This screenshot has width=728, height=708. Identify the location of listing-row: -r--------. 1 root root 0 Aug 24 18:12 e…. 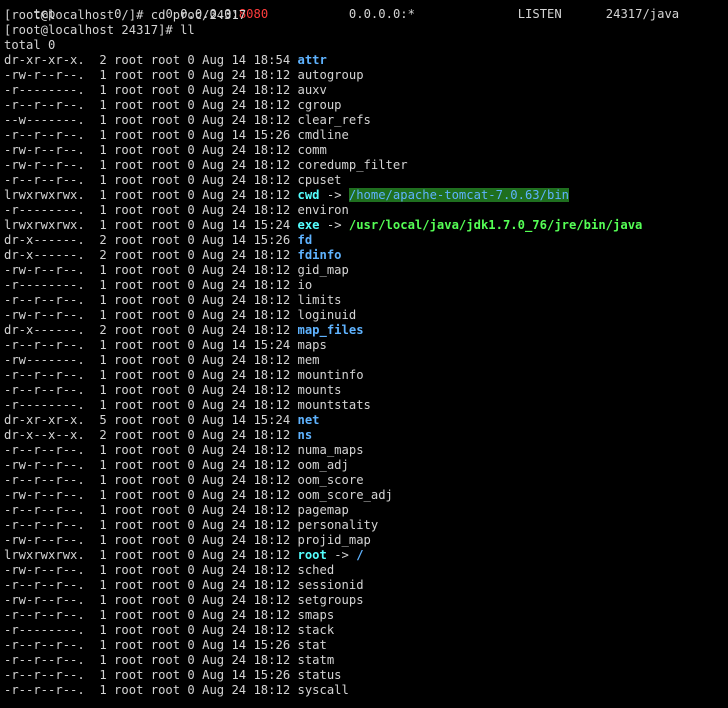
(176, 210).